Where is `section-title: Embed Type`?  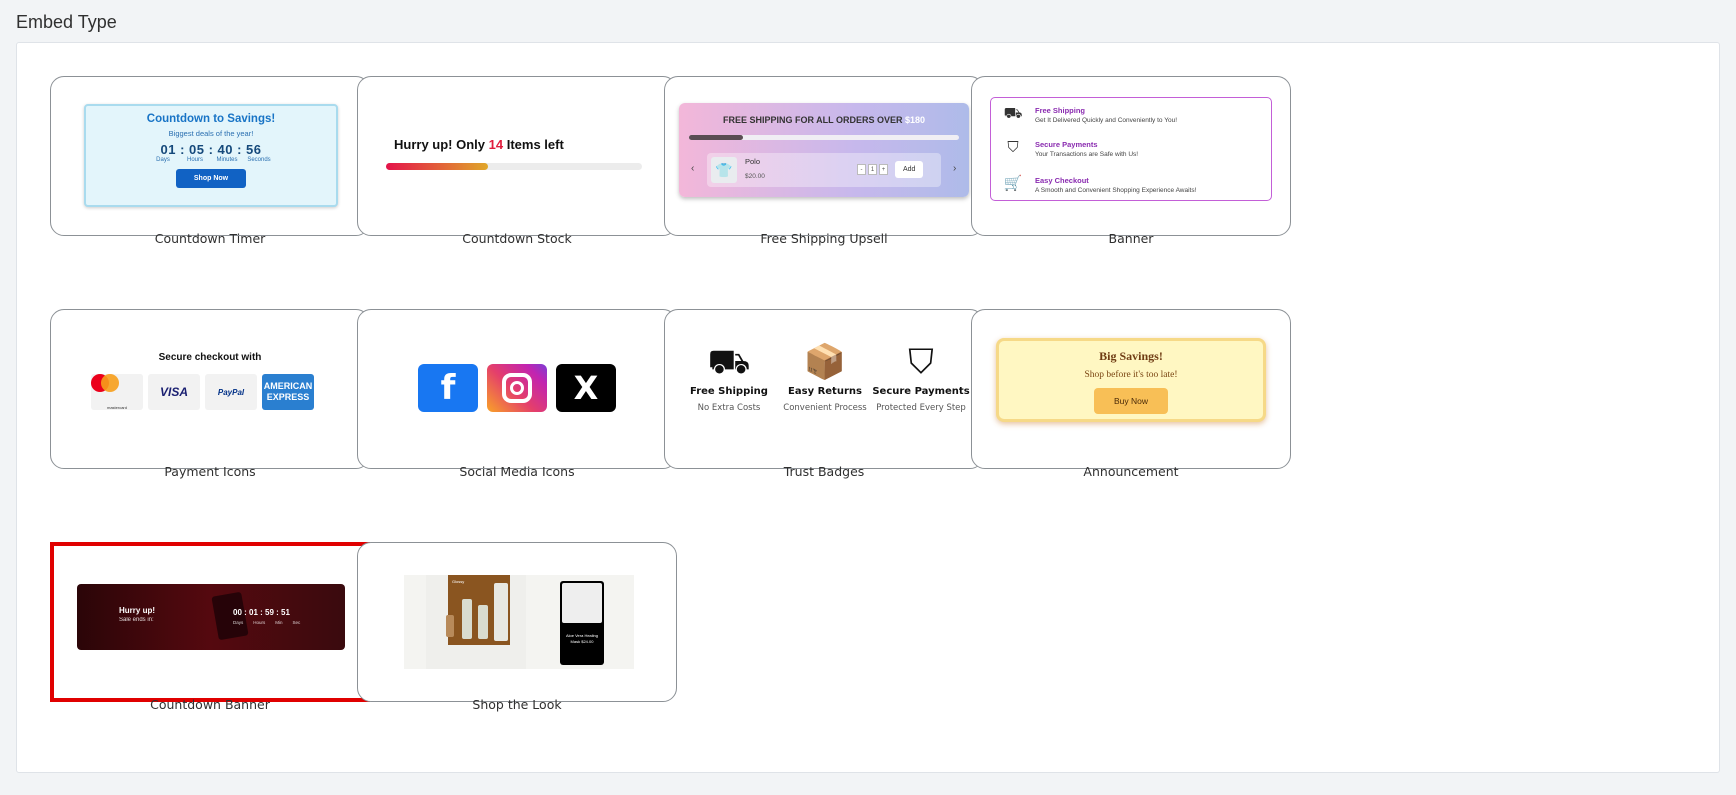 section-title: Embed Type is located at coordinates (66, 22).